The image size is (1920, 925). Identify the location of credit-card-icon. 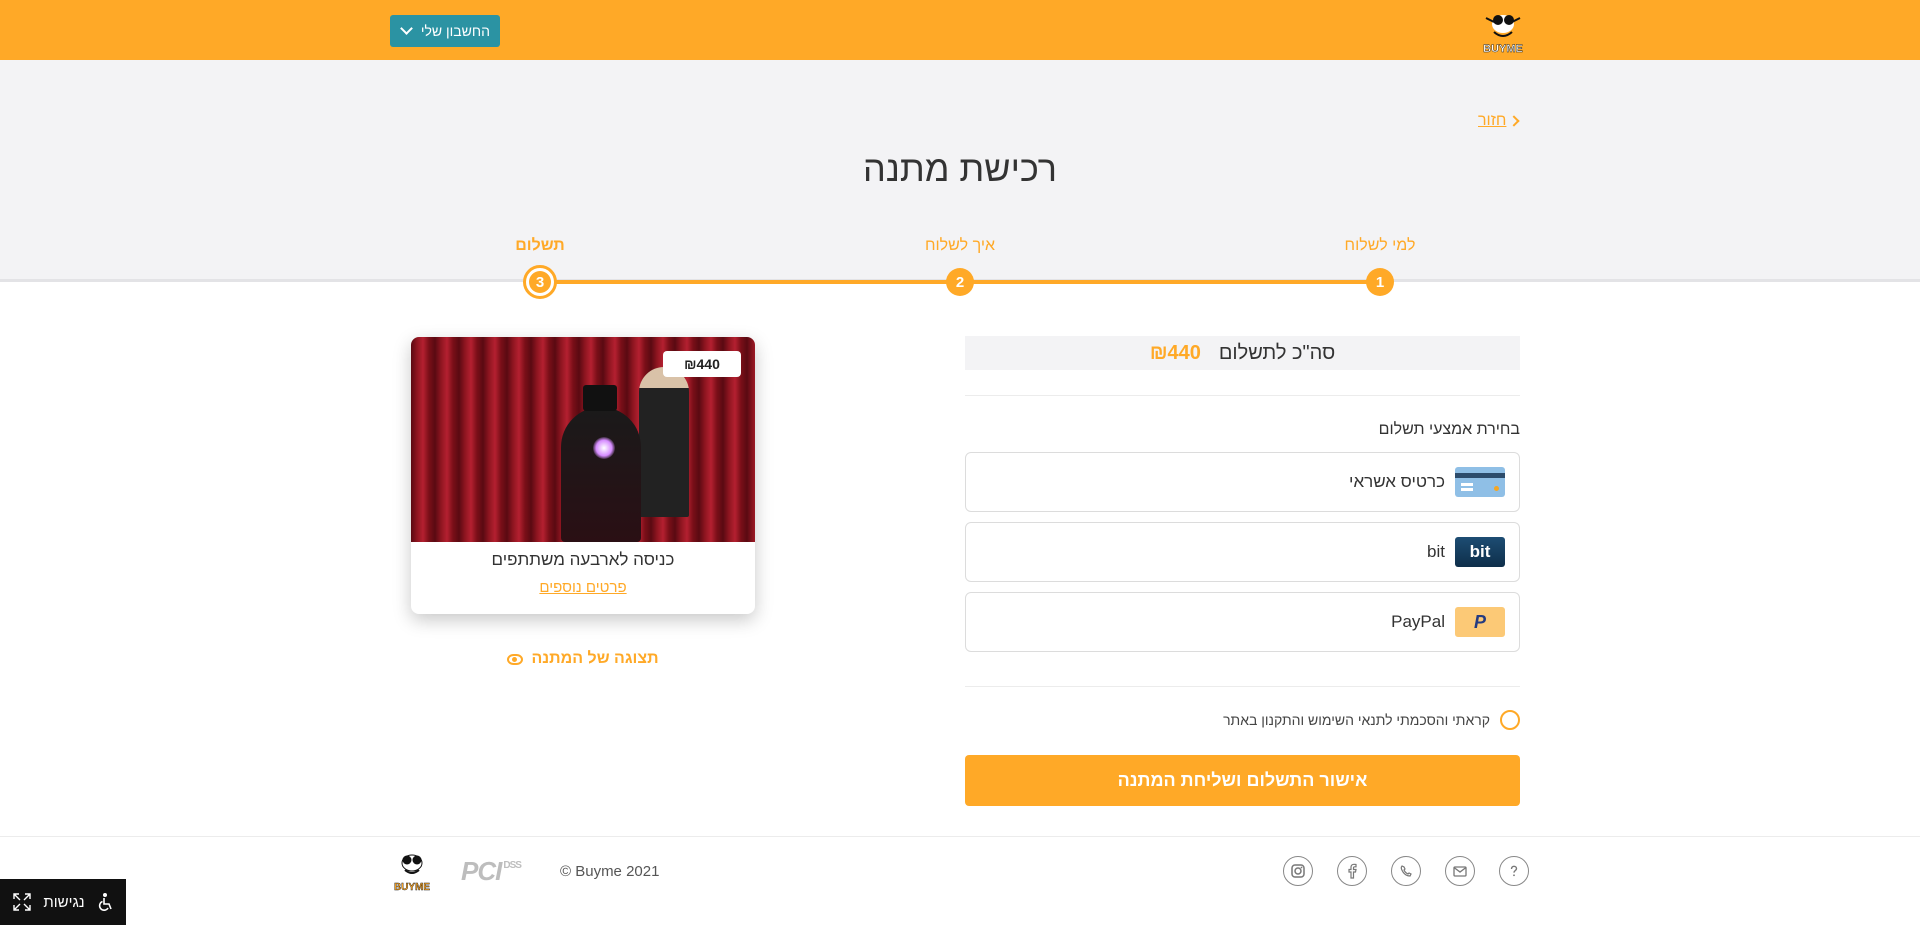
(1480, 482).